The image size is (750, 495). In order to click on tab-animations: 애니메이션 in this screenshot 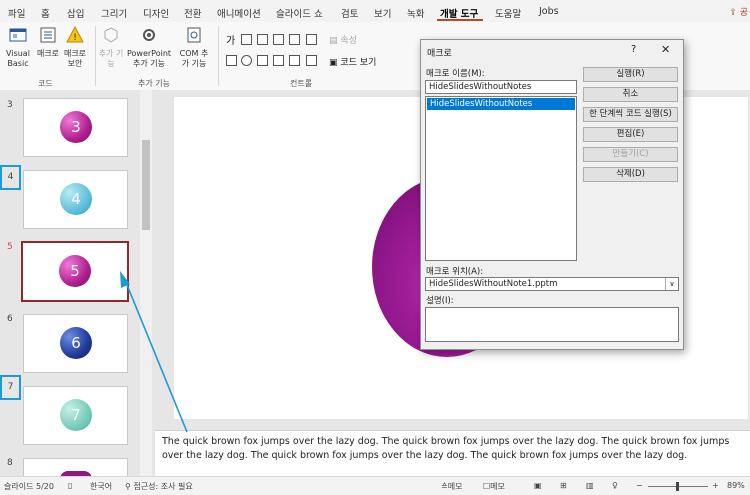, I will do `click(239, 13)`.